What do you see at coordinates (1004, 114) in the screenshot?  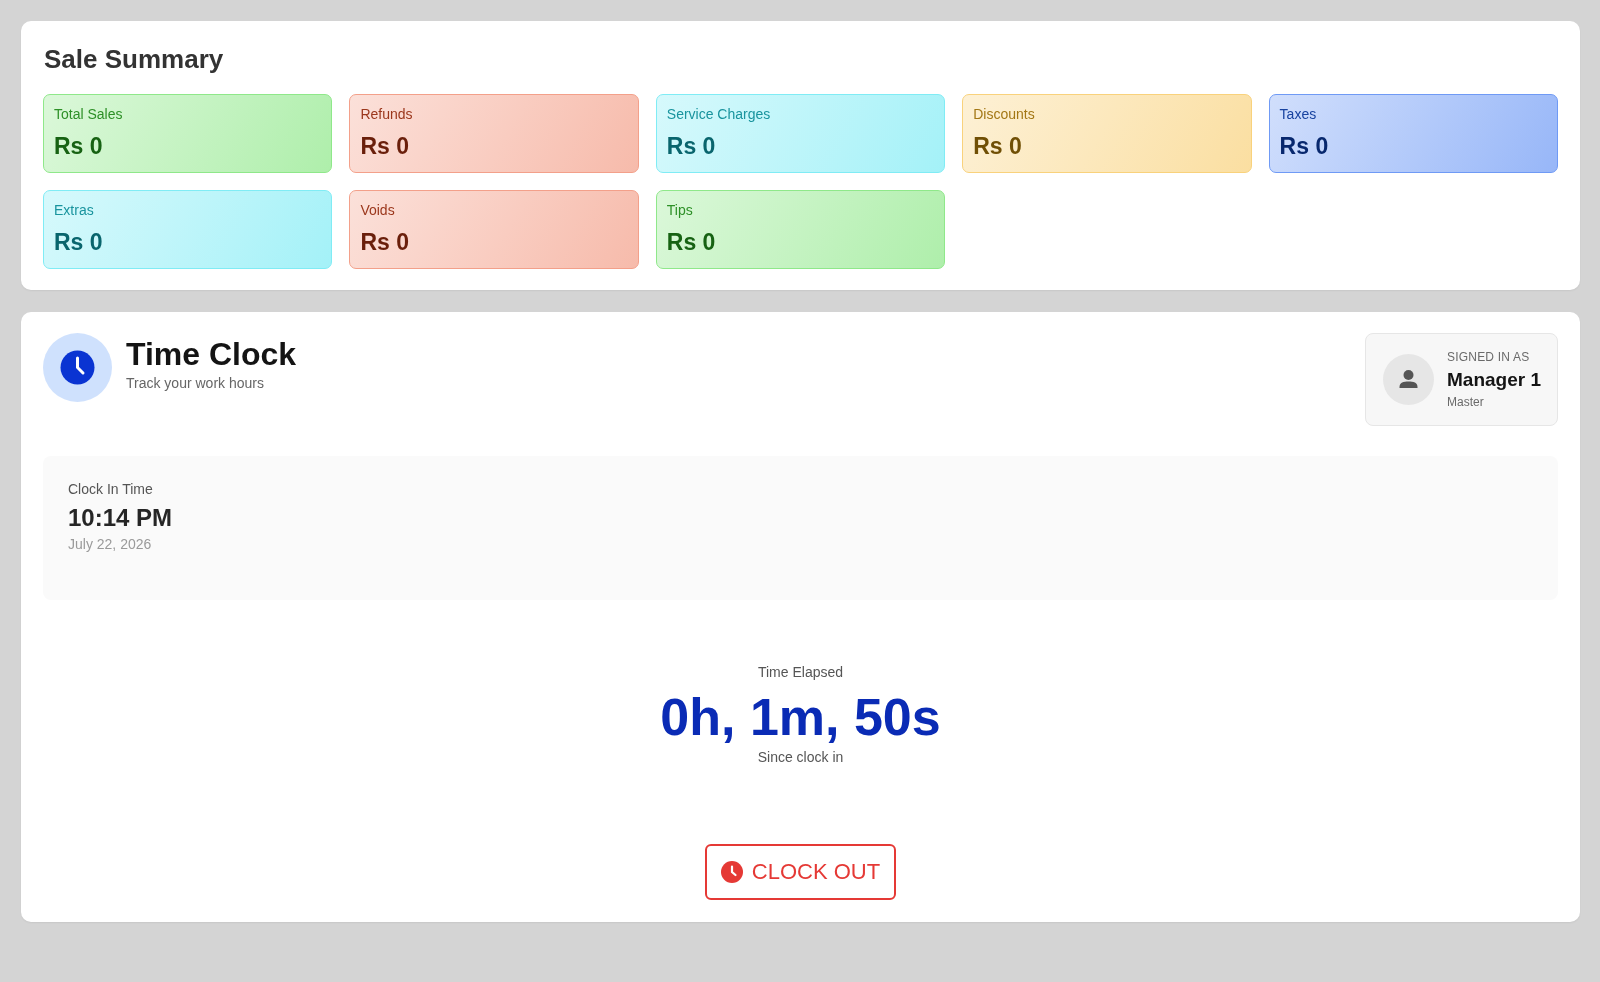 I see `card-label: Discounts` at bounding box center [1004, 114].